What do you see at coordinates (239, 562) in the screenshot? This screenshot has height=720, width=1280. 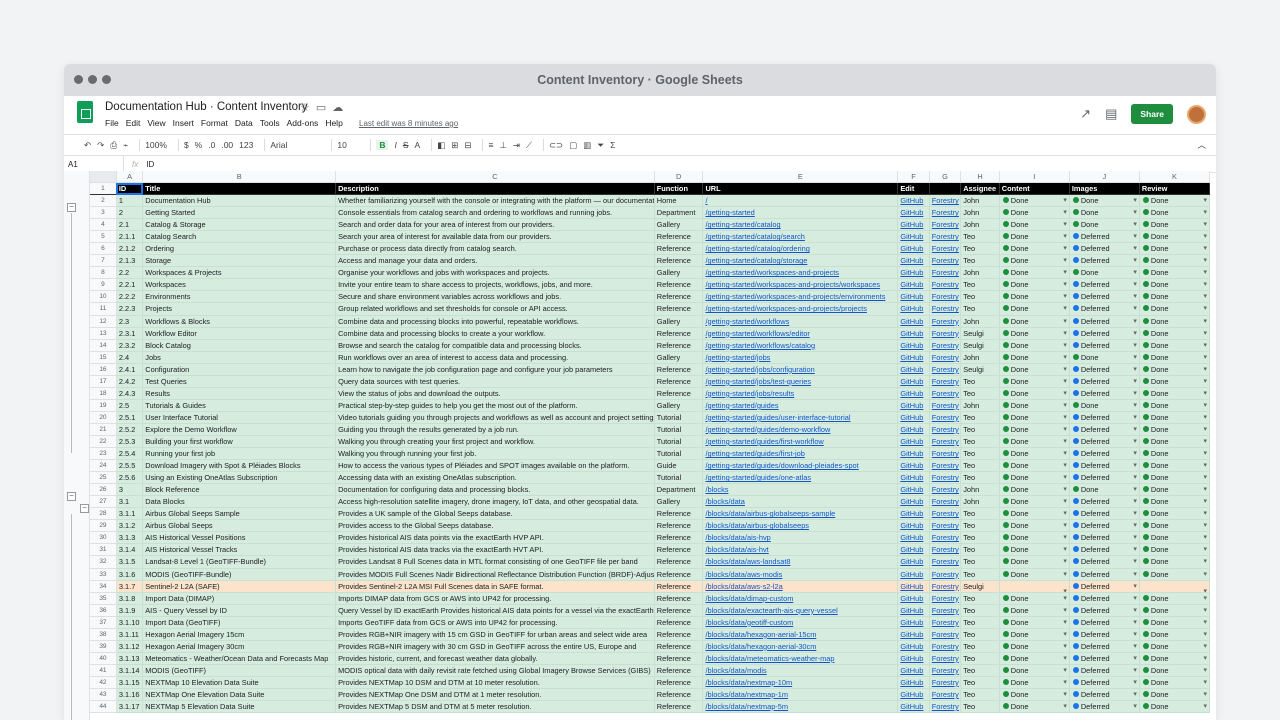 I see `title-cell: Landsat-8 Level 1 (GeoTIFF-Bundle)` at bounding box center [239, 562].